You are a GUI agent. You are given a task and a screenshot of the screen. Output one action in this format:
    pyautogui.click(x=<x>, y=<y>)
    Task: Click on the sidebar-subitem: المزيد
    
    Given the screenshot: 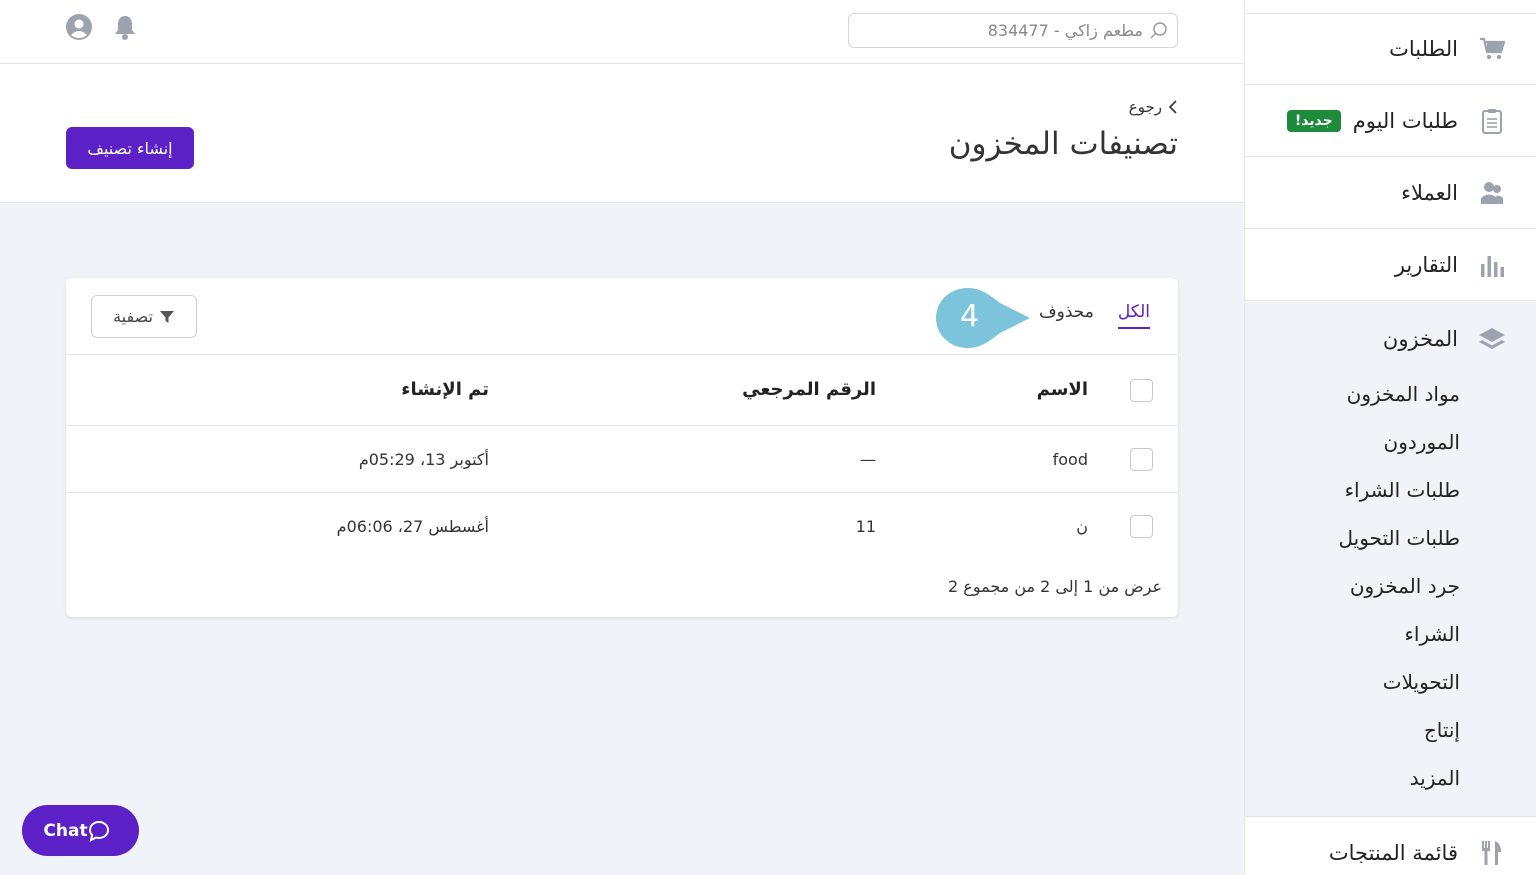 What is the action you would take?
    pyautogui.click(x=1390, y=778)
    